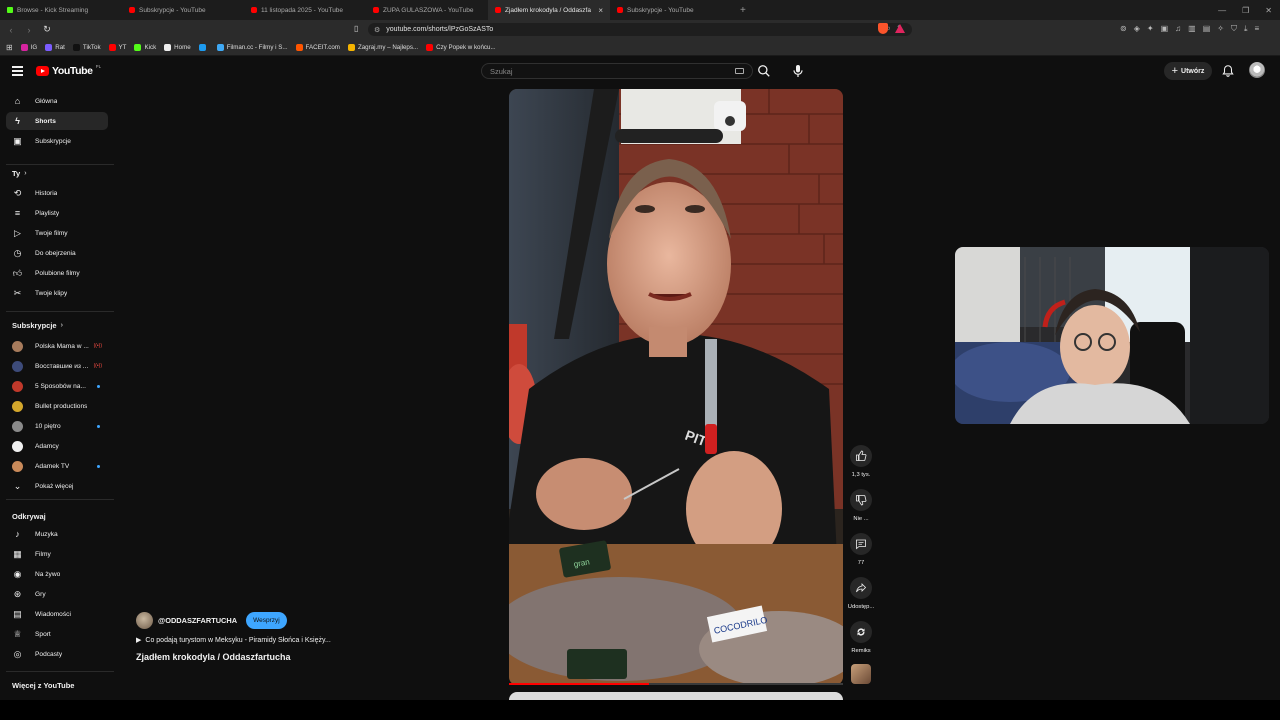 The width and height of the screenshot is (1280, 720). I want to click on sidebar-item-music: ♪ Muzyka, so click(57, 534).